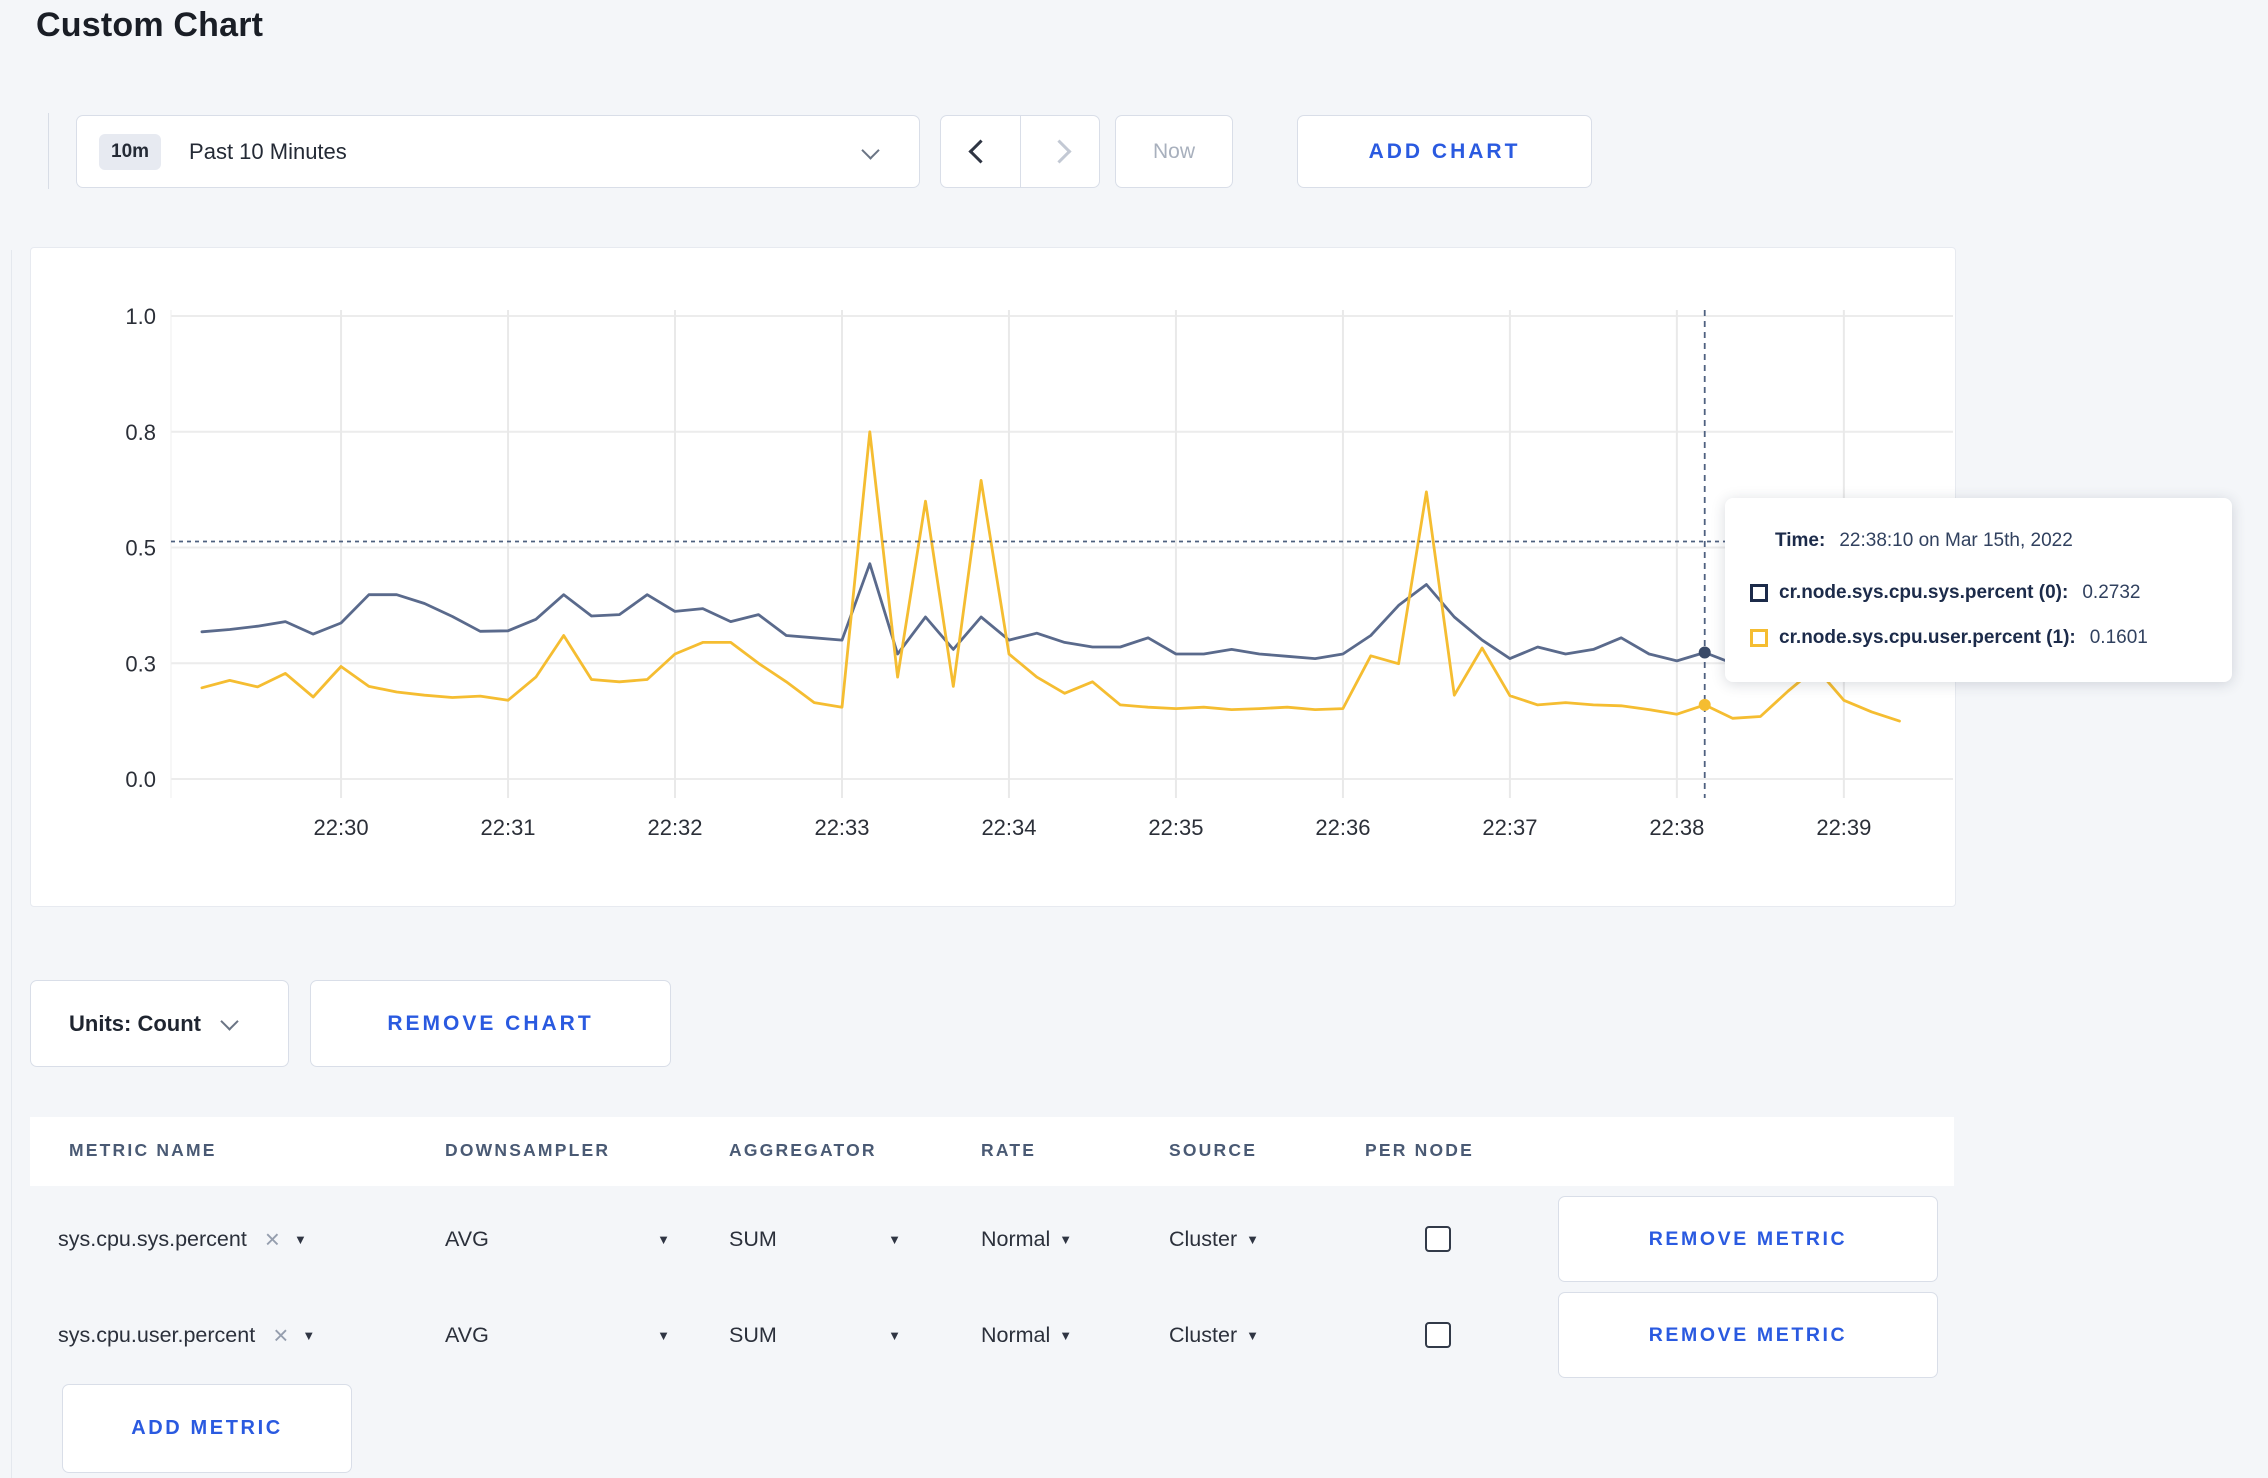 This screenshot has width=2268, height=1478. What do you see at coordinates (157, 1334) in the screenshot?
I see `metric-name-value: sys.cpu.user.percent` at bounding box center [157, 1334].